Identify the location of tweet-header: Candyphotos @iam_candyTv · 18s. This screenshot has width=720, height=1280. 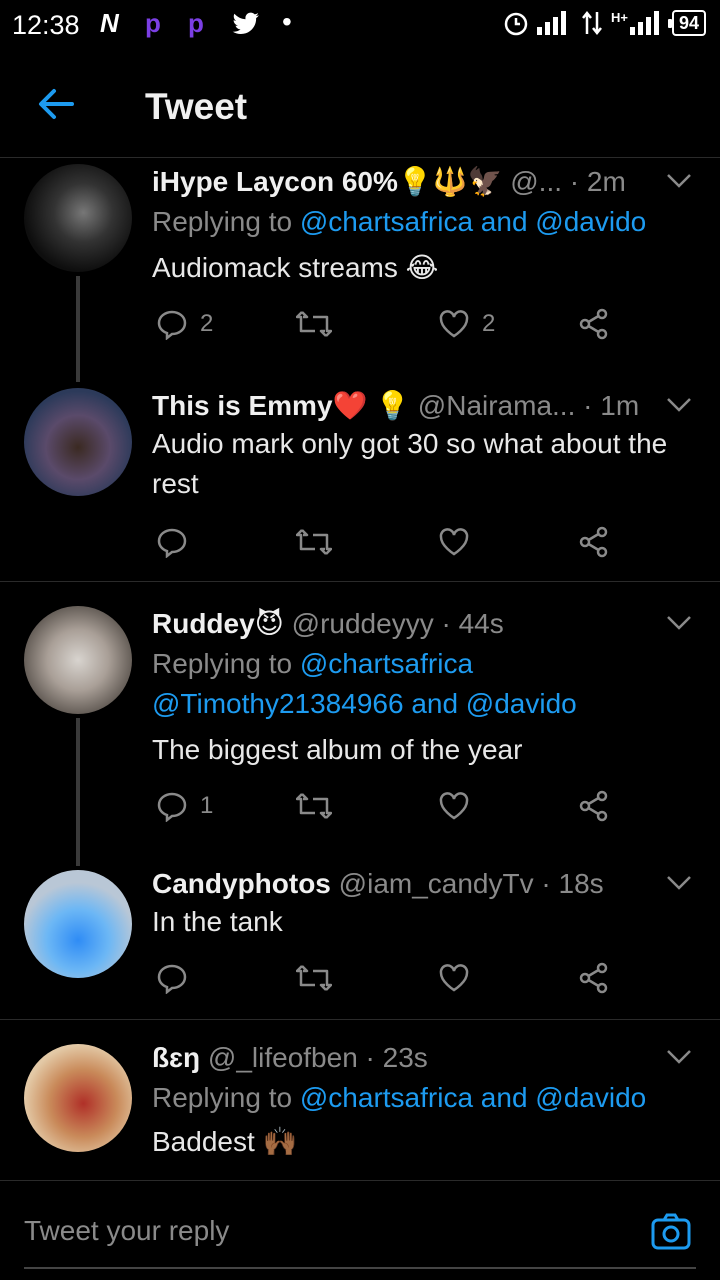
(422, 884).